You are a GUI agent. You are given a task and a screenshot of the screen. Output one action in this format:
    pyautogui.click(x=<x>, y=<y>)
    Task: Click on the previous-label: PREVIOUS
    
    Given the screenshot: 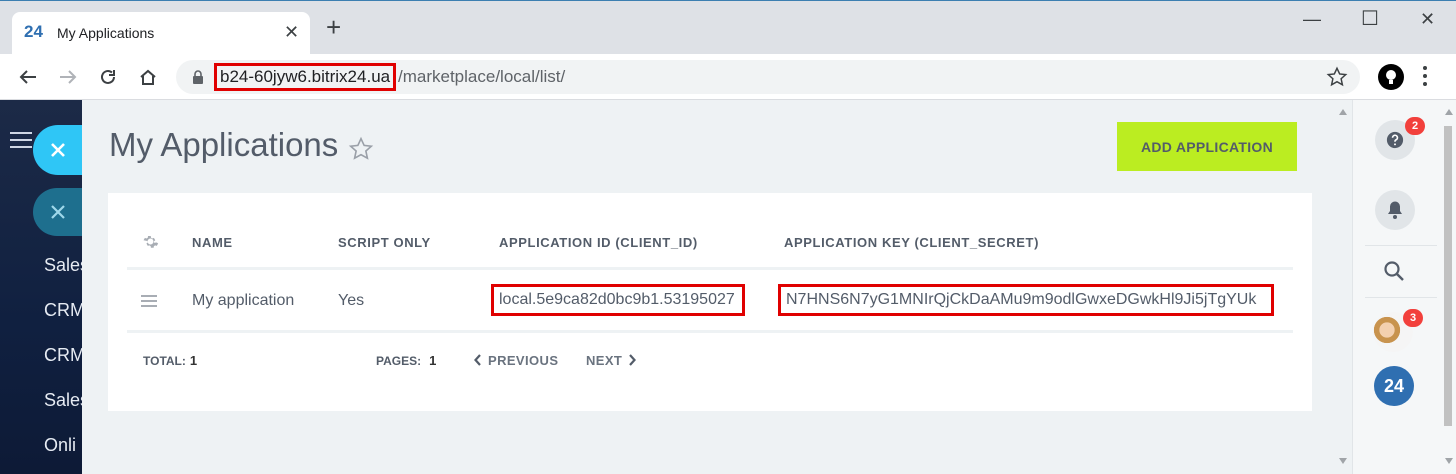 What is the action you would take?
    pyautogui.click(x=523, y=360)
    